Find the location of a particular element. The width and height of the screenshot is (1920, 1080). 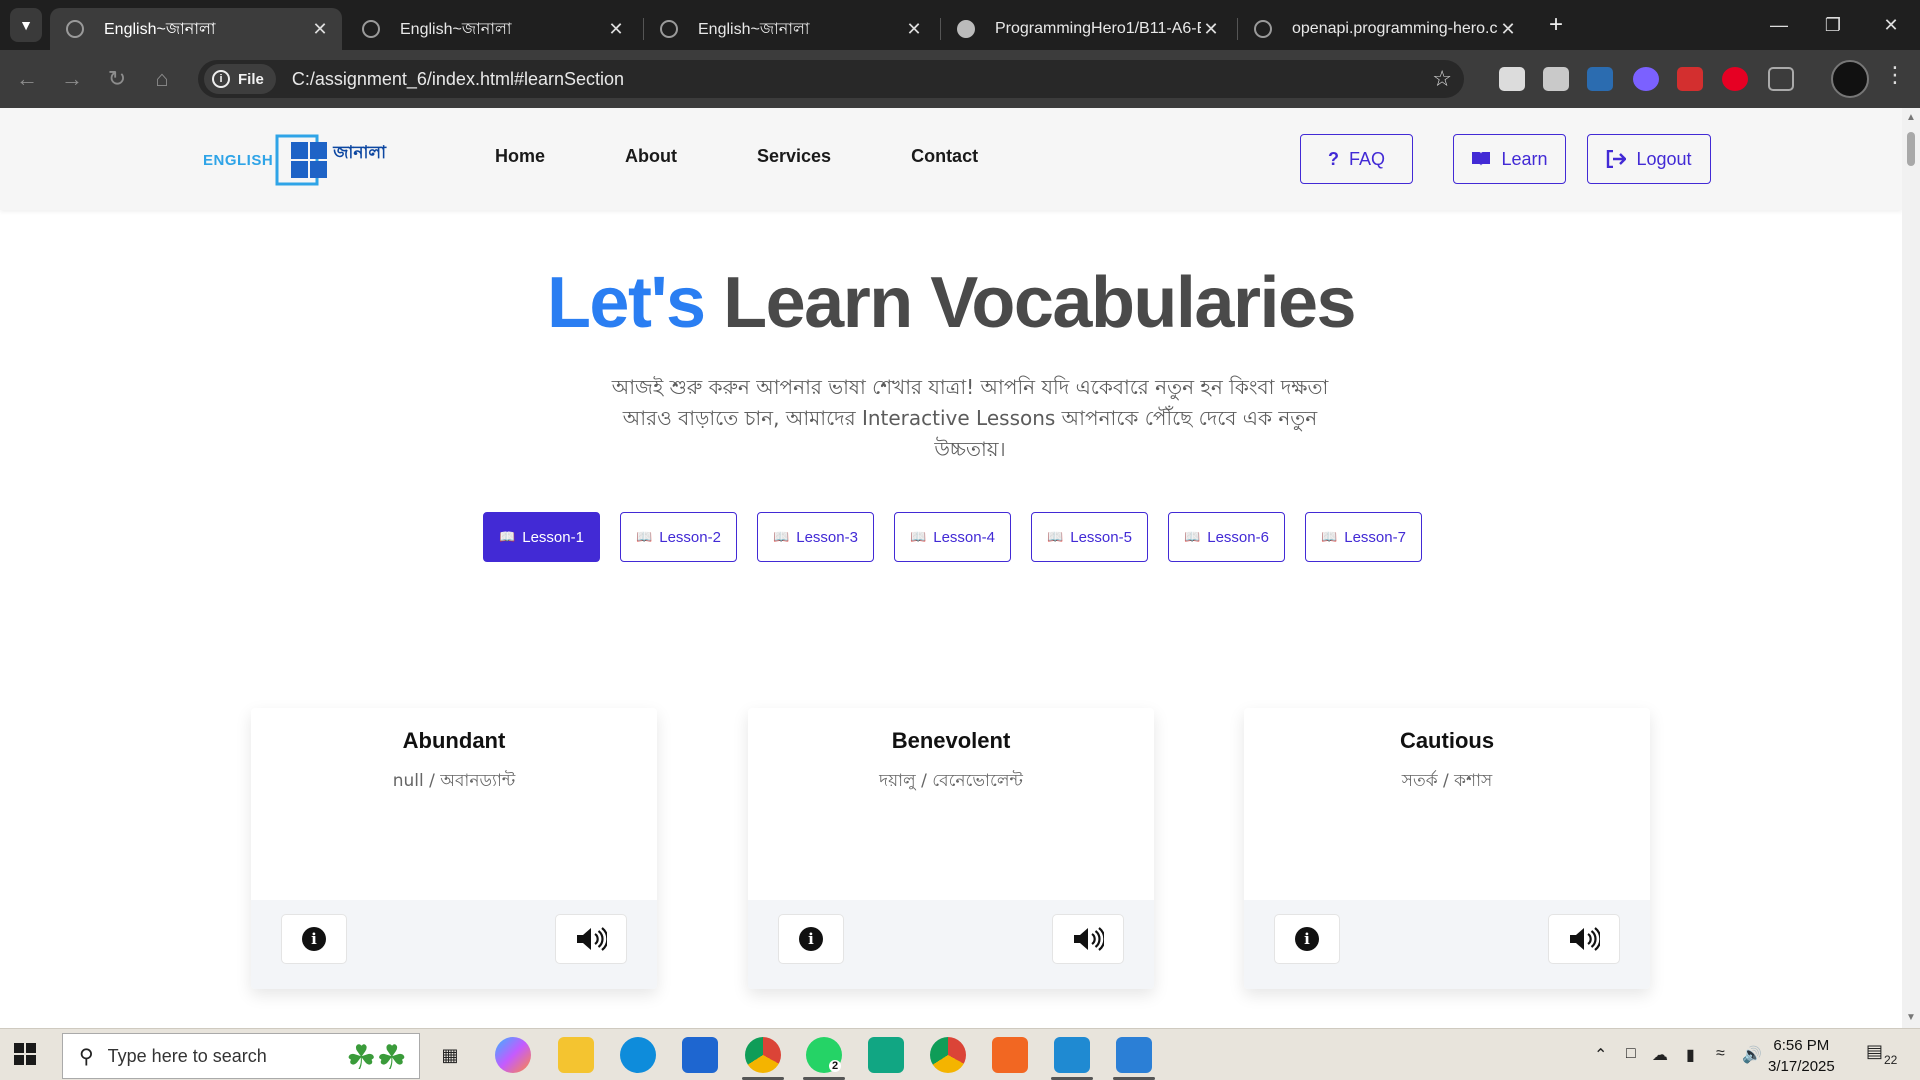

url-text: C:/assignment_6/index.html#learnSection is located at coordinates (458, 79).